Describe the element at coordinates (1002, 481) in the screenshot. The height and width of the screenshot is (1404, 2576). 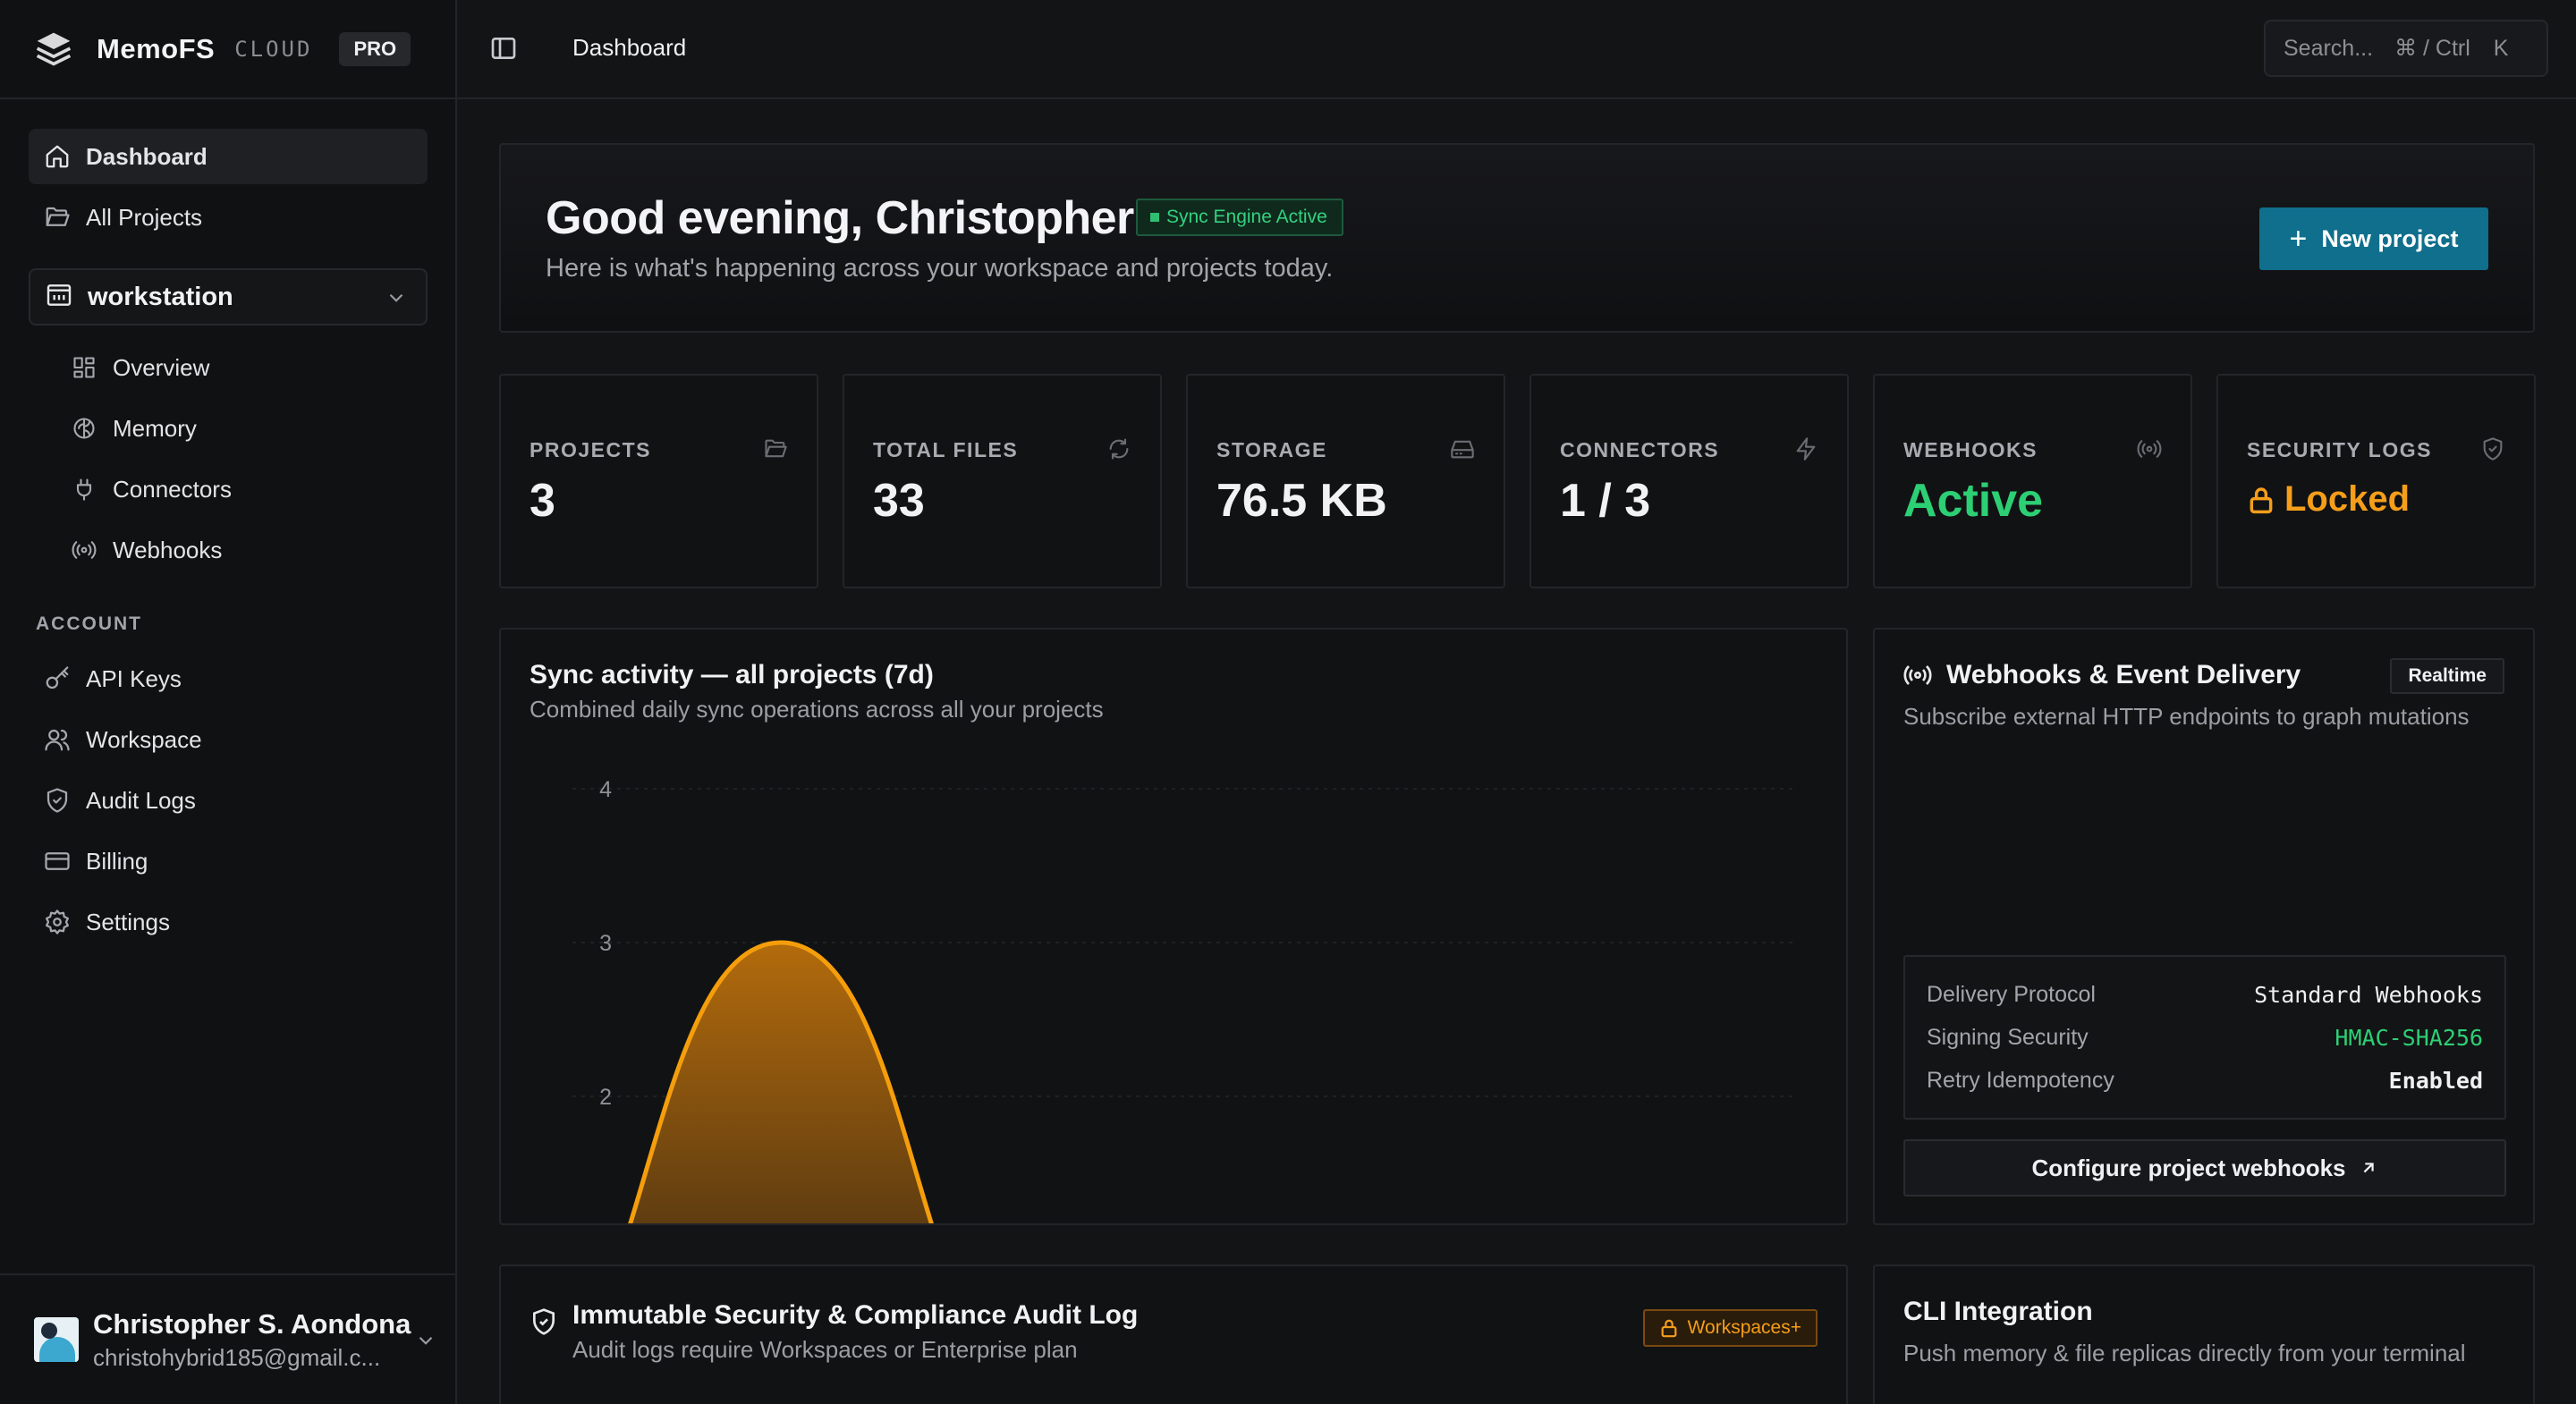
I see `stat-card-total-files: TOTAL FILES 33` at that location.